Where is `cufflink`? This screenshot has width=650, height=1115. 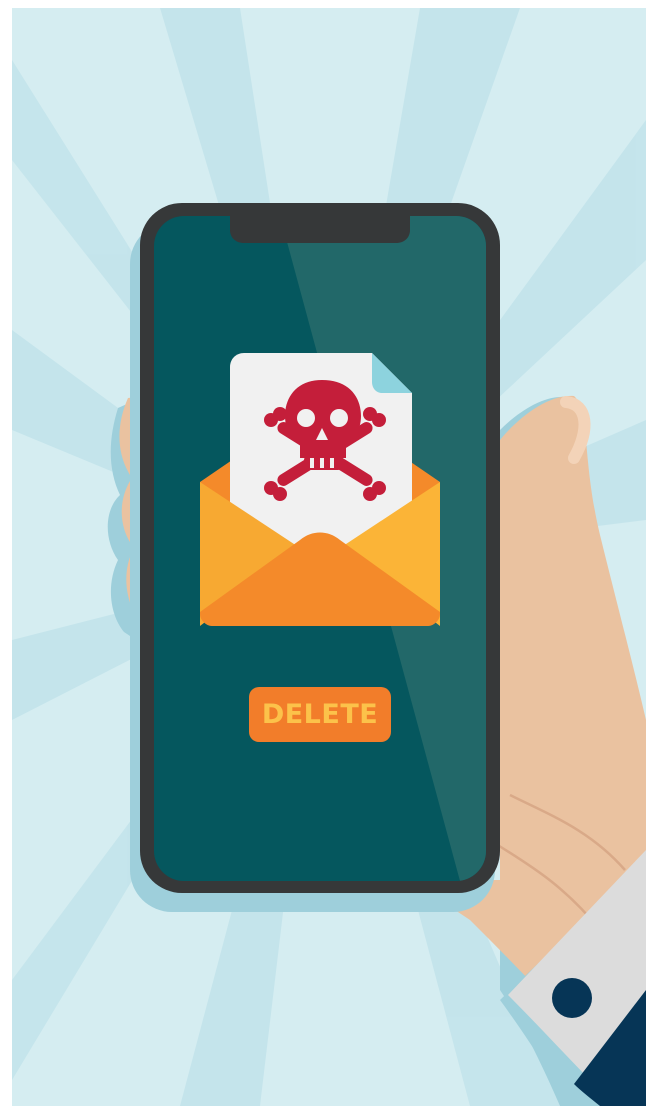
cufflink is located at coordinates (572, 998).